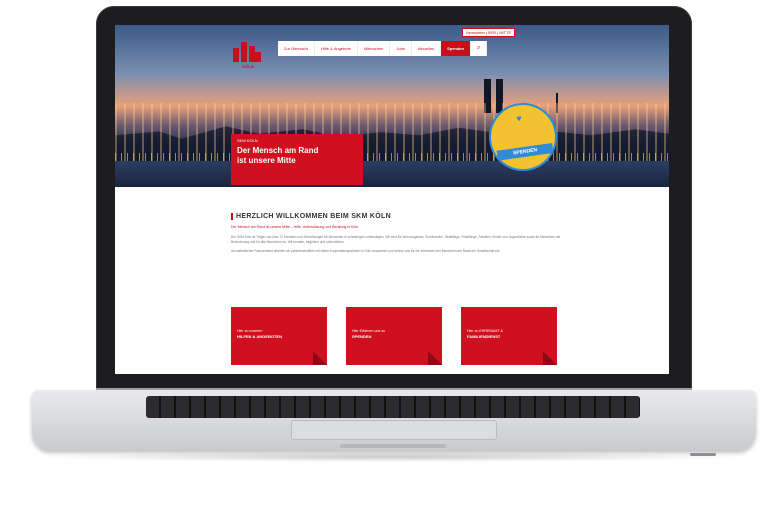 Image resolution: width=776 pixels, height=510 pixels. Describe the element at coordinates (390, 457) in the screenshot. I see `laptop-shadow` at that location.